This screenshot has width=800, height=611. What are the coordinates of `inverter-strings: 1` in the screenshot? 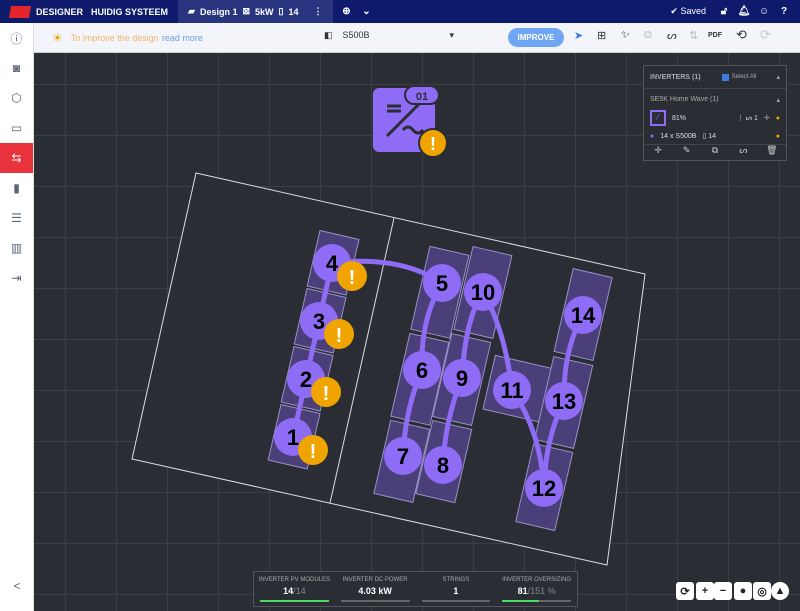 It's located at (755, 118).